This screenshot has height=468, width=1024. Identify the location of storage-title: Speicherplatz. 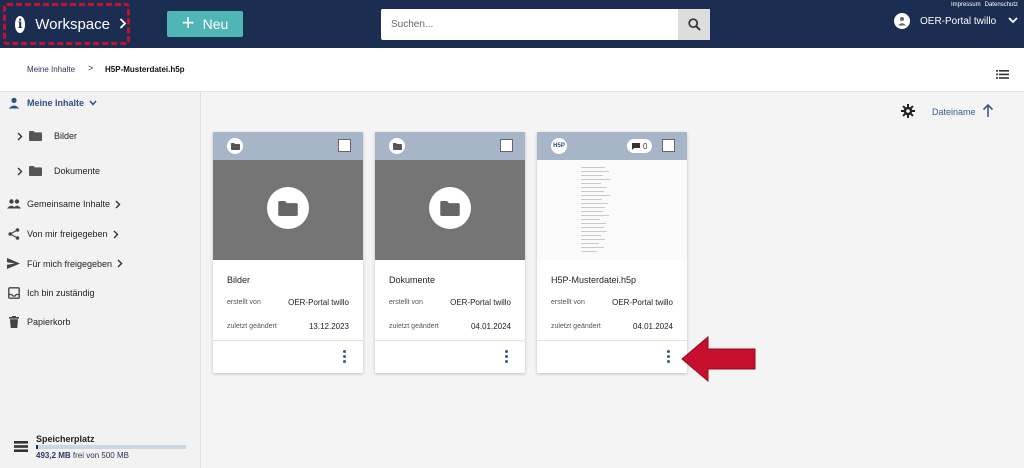
(65, 439).